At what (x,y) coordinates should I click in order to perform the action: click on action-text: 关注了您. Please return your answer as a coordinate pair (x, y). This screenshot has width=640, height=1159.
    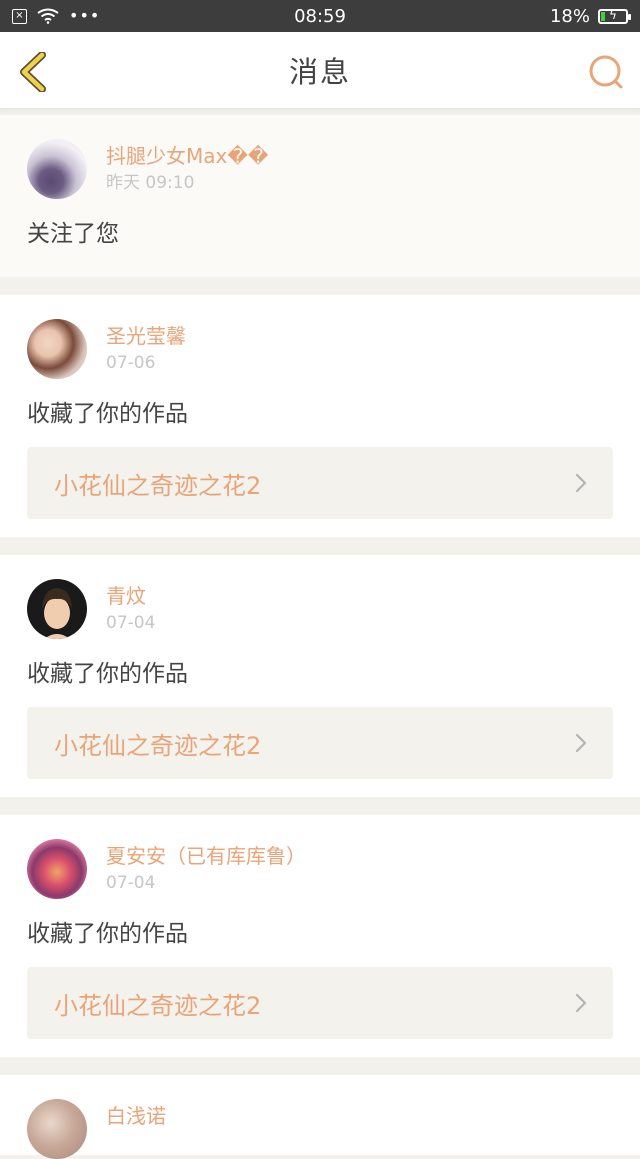
    Looking at the image, I should click on (73, 234).